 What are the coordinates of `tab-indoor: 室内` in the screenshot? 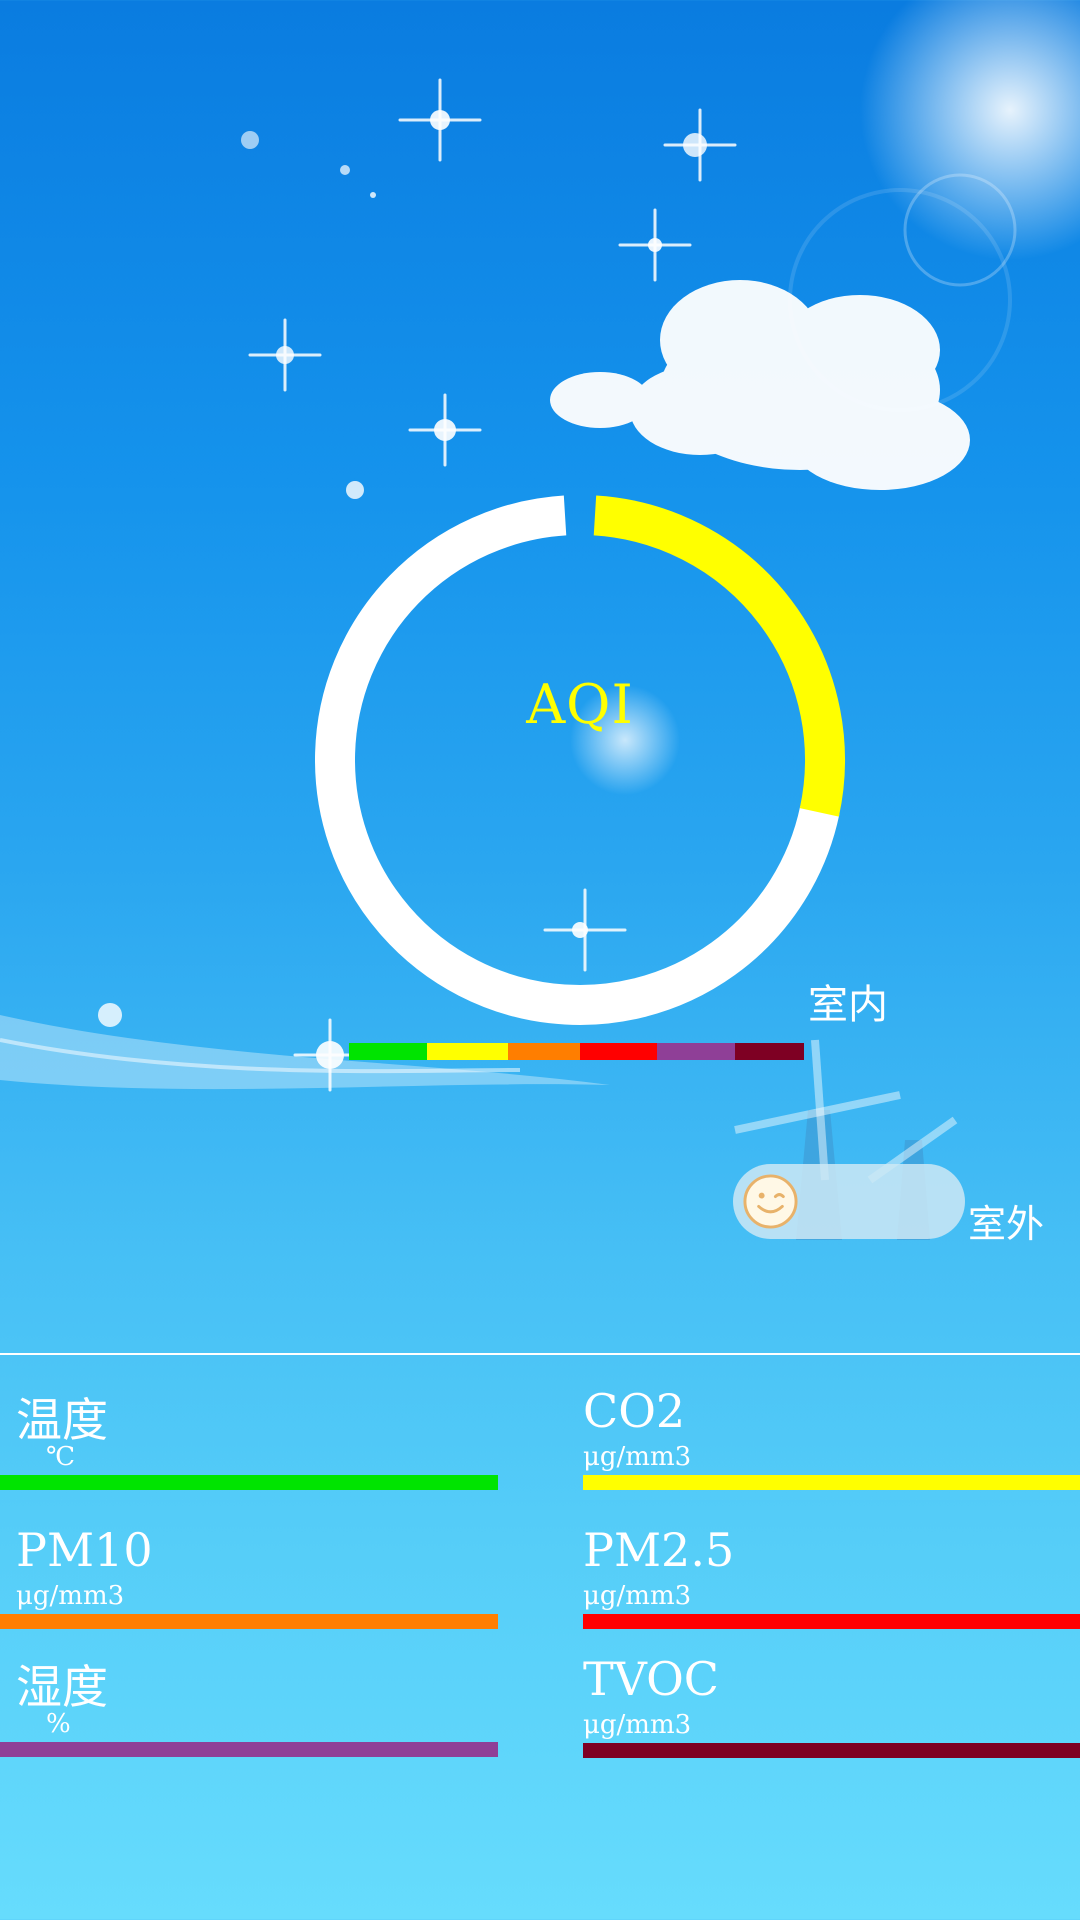 It's located at (848, 1001).